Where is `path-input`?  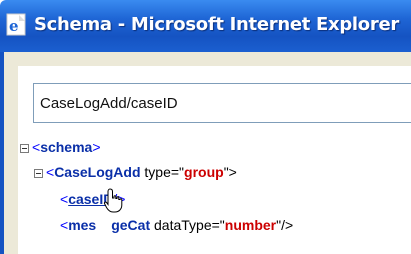
path-input is located at coordinates (222, 103).